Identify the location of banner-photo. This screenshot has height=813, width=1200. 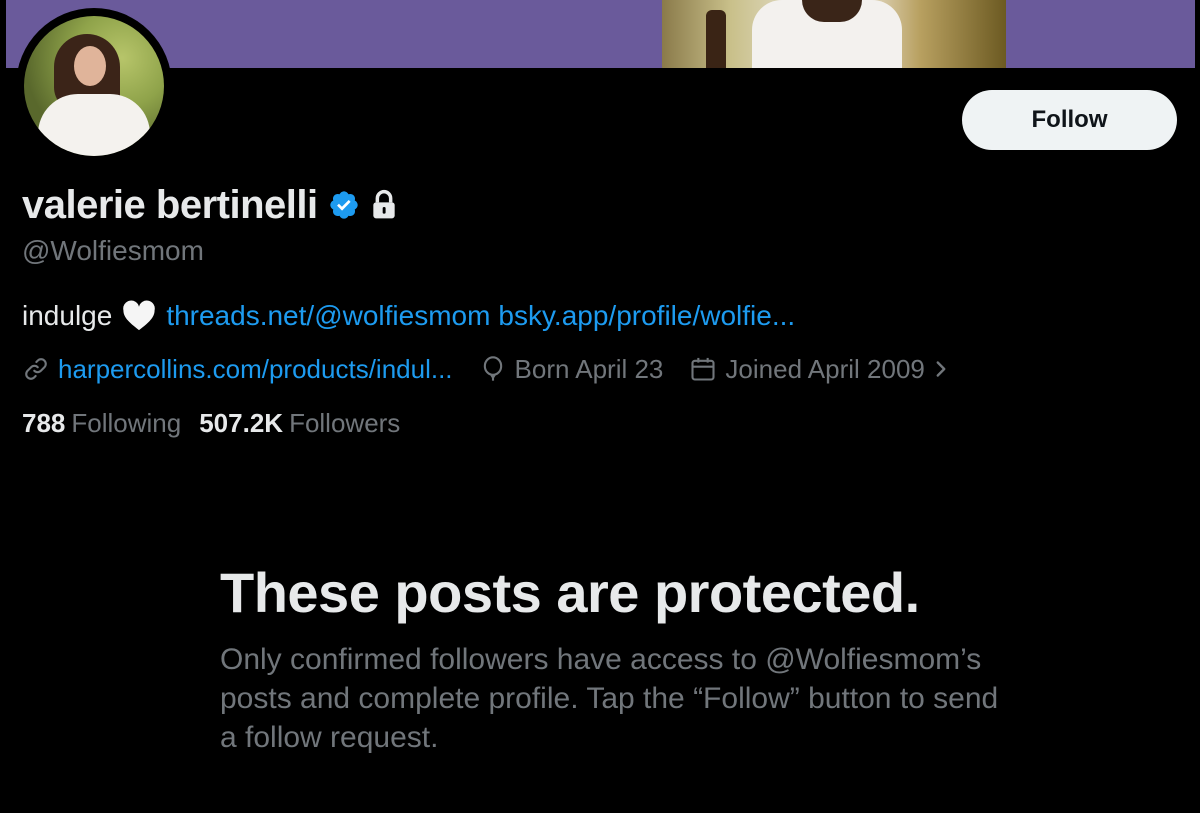
(834, 34).